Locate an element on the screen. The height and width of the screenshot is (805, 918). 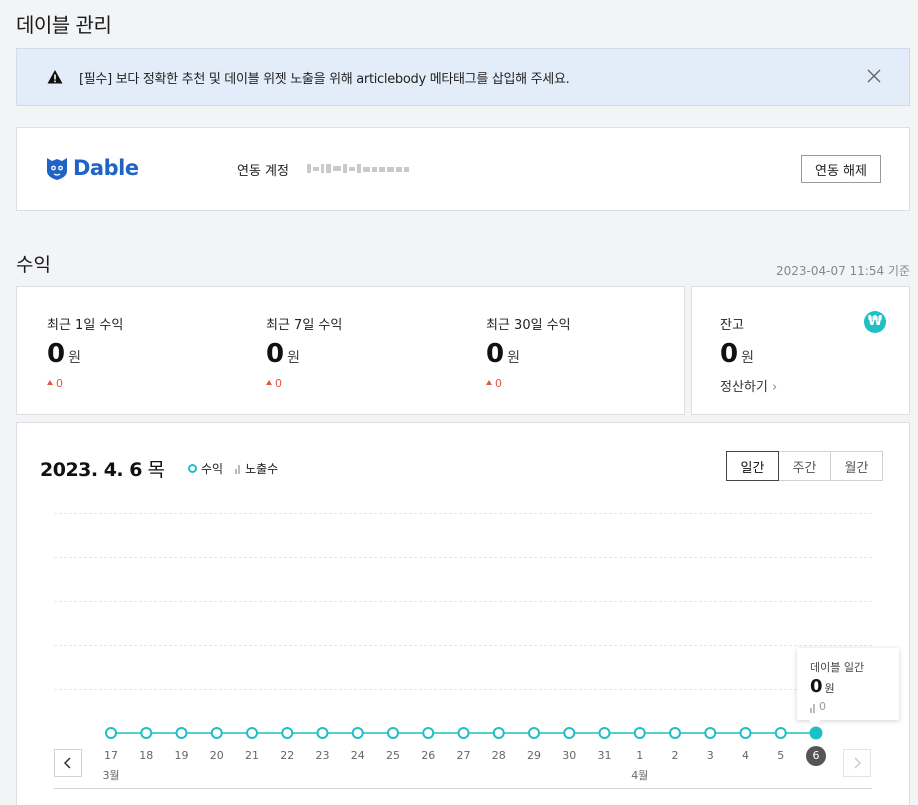
x-tick-label: 24 is located at coordinates (358, 755).